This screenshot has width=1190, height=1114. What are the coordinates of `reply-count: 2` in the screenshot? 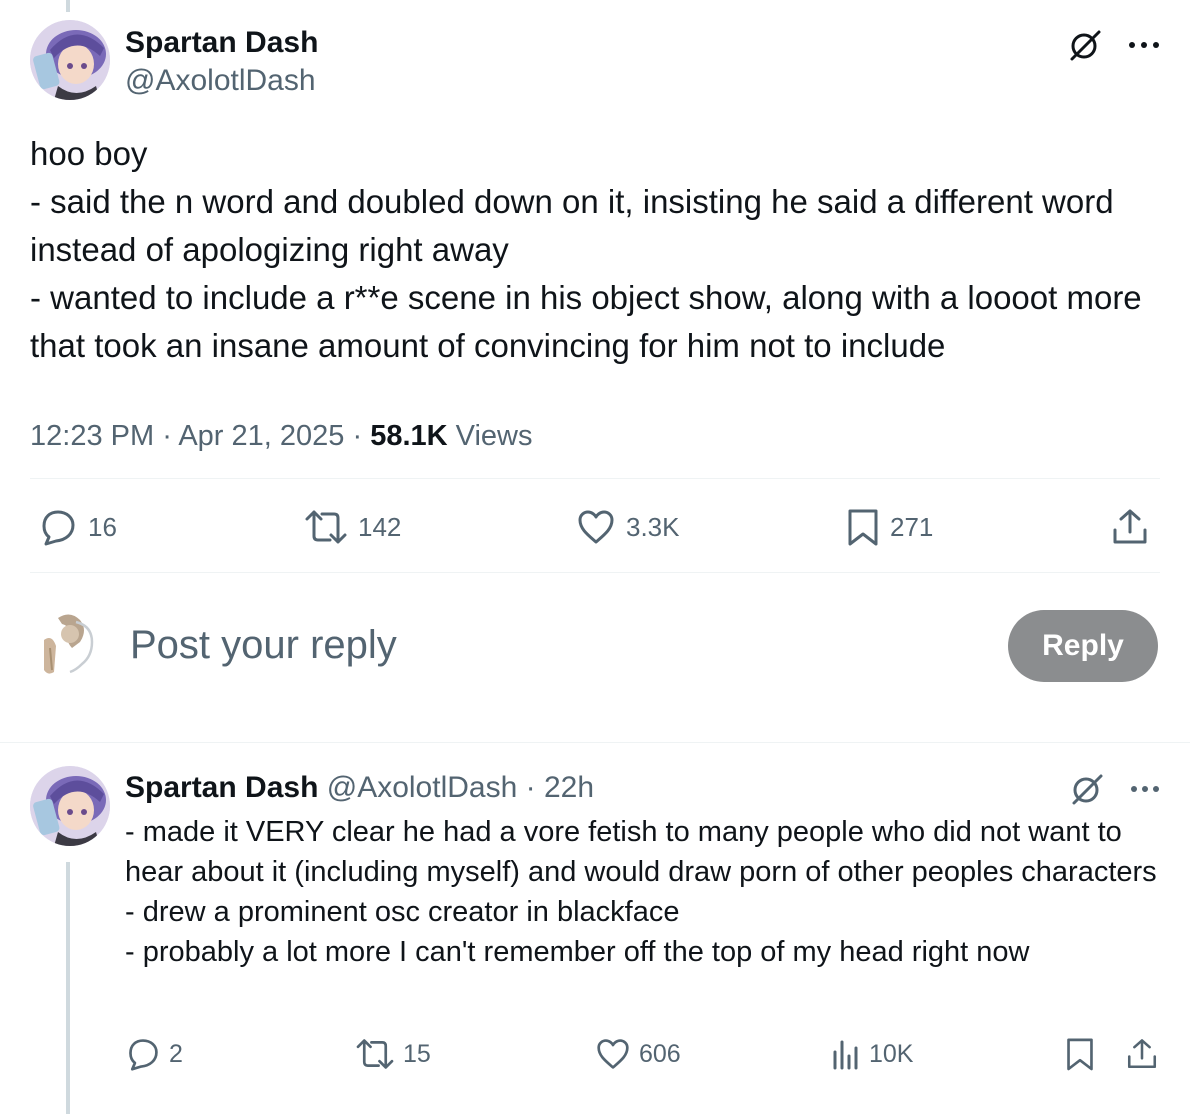 It's located at (176, 1053).